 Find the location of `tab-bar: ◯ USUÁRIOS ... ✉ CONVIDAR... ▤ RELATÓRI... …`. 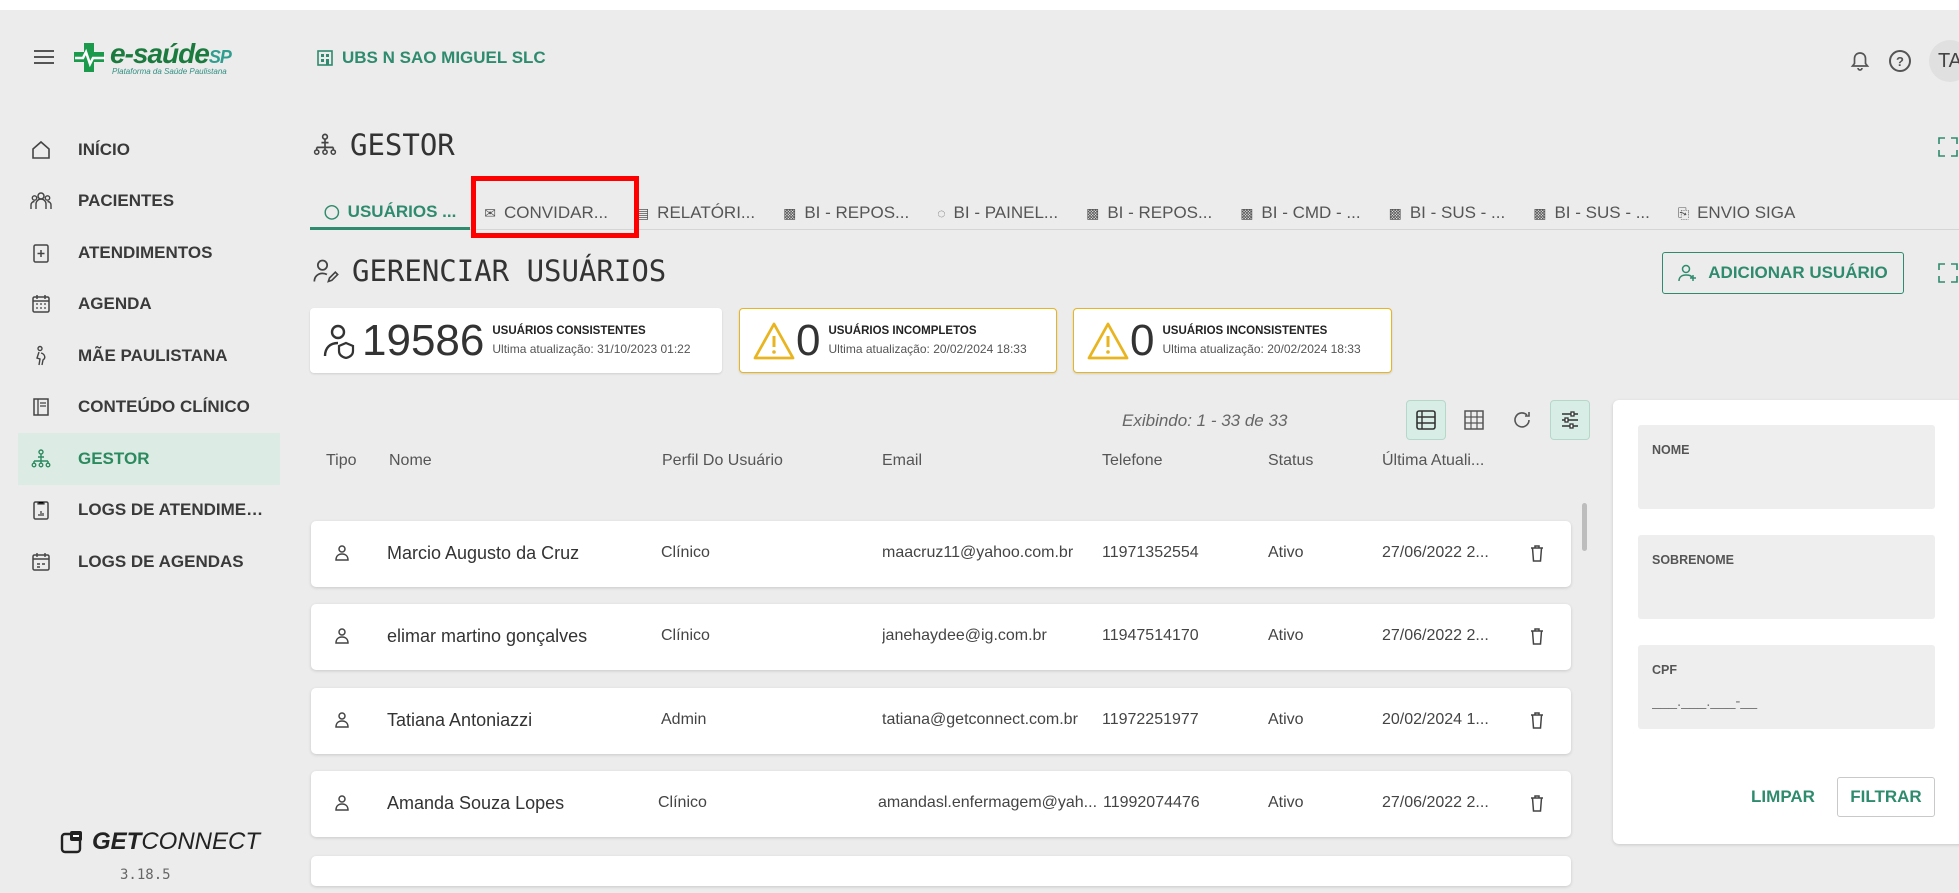

tab-bar: ◯ USUÁRIOS ... ✉ CONVIDAR... ▤ RELATÓRI... … is located at coordinates (1134, 213).